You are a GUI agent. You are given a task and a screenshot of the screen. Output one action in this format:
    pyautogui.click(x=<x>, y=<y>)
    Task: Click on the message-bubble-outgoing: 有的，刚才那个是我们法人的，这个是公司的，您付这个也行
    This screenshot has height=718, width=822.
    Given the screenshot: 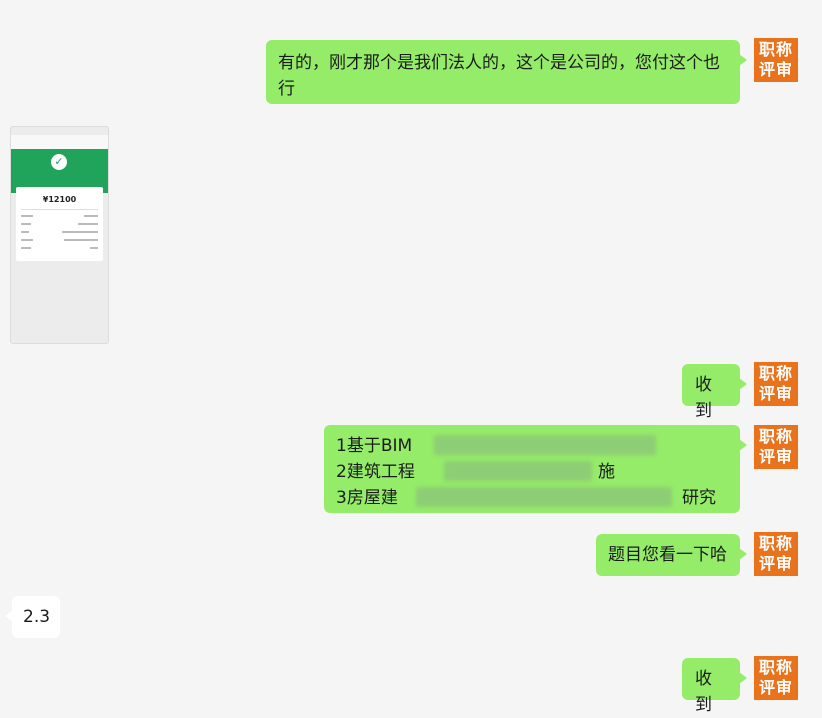 What is the action you would take?
    pyautogui.click(x=506, y=72)
    